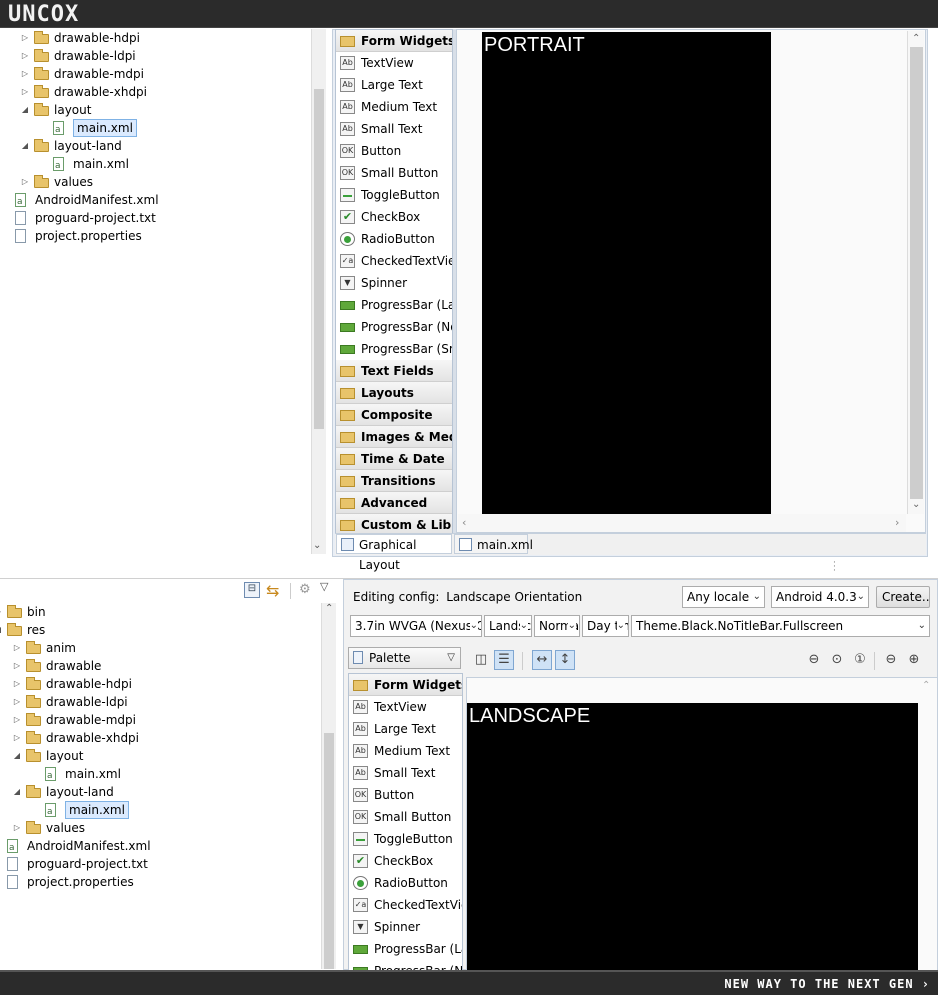 Image resolution: width=938 pixels, height=995 pixels. I want to click on canvas-scroll-thumb, so click(916, 273).